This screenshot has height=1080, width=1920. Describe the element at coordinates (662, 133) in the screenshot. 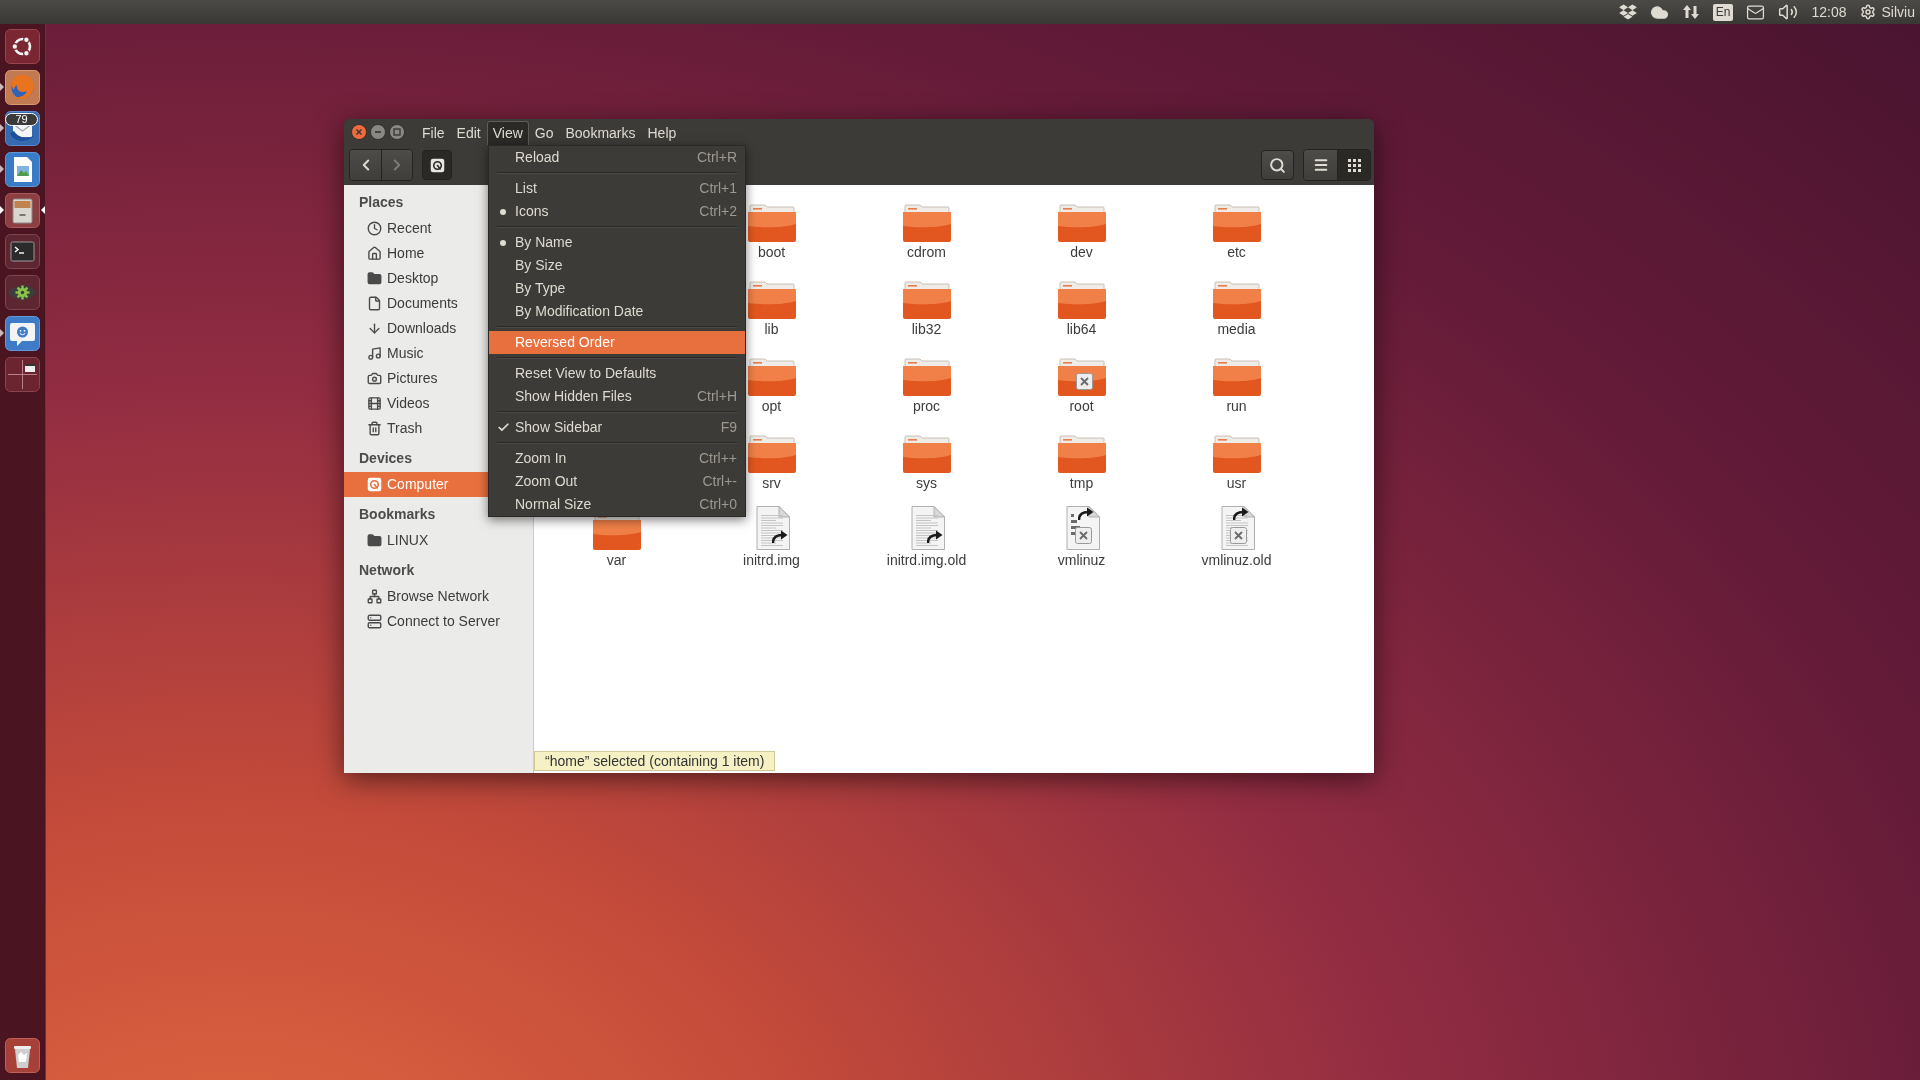

I see `menu-bar-item: Help` at that location.